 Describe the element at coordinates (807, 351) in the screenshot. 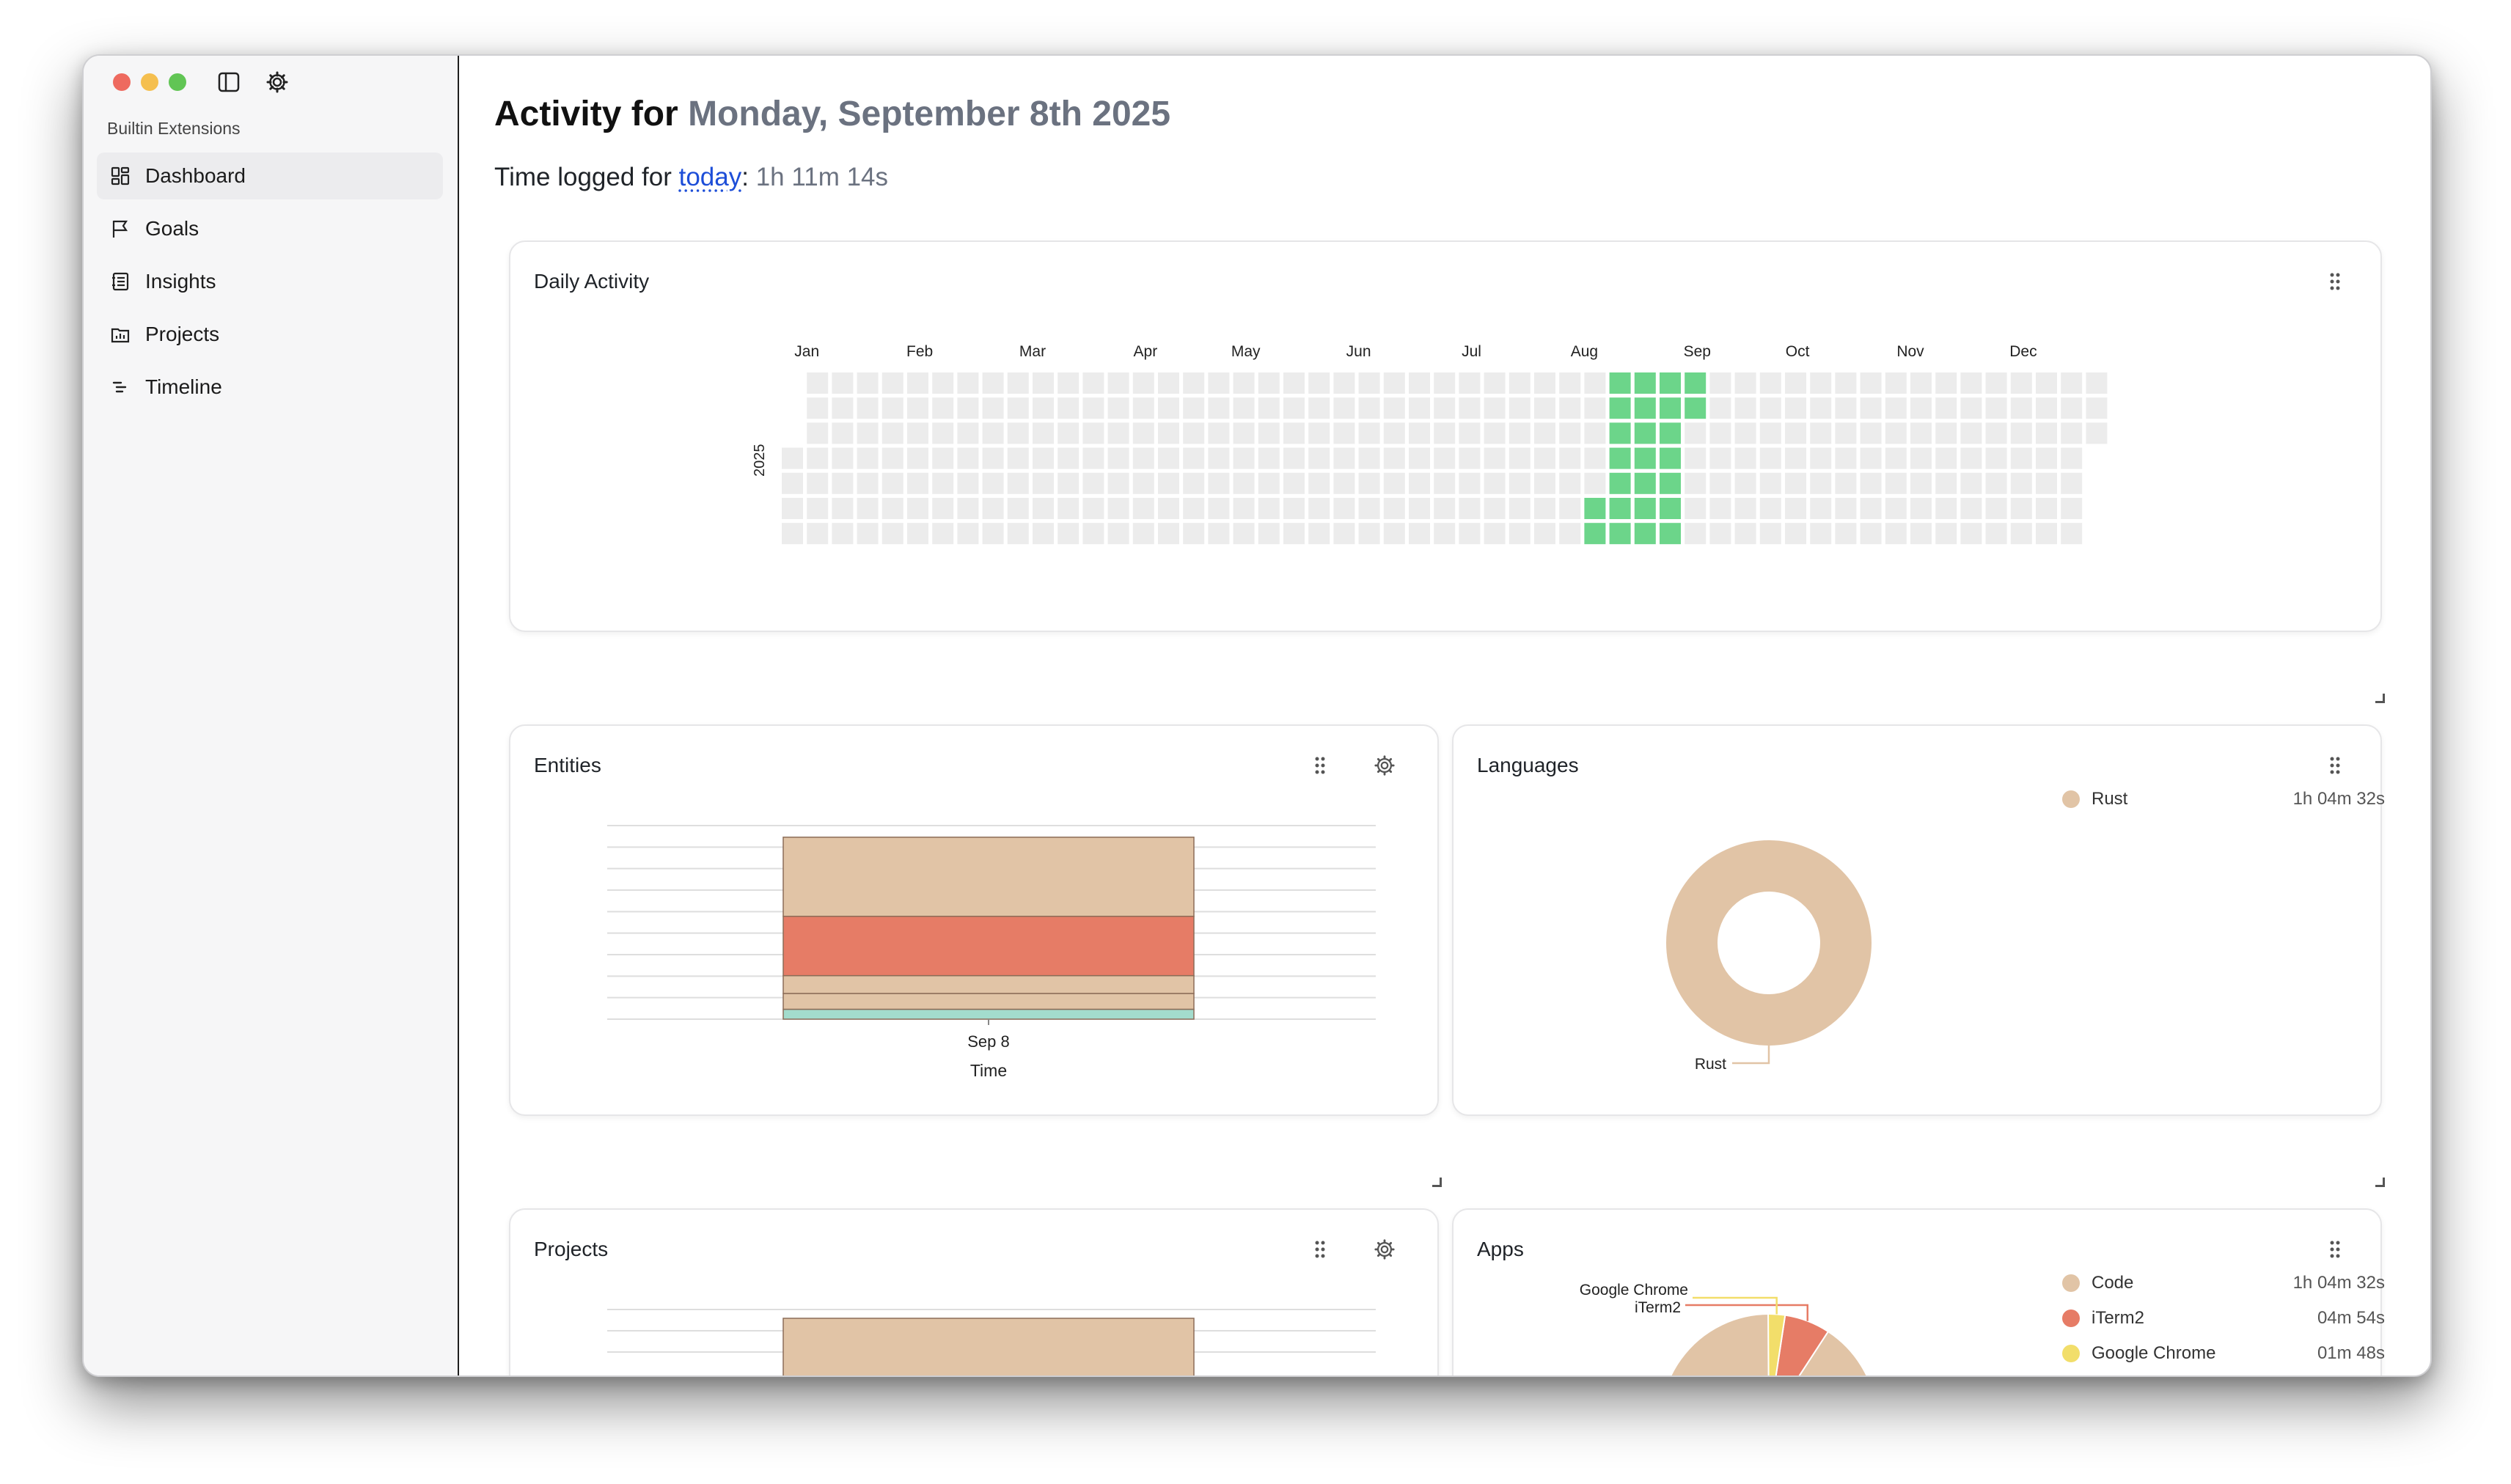

I see `heatmap-month-label: Jan` at that location.